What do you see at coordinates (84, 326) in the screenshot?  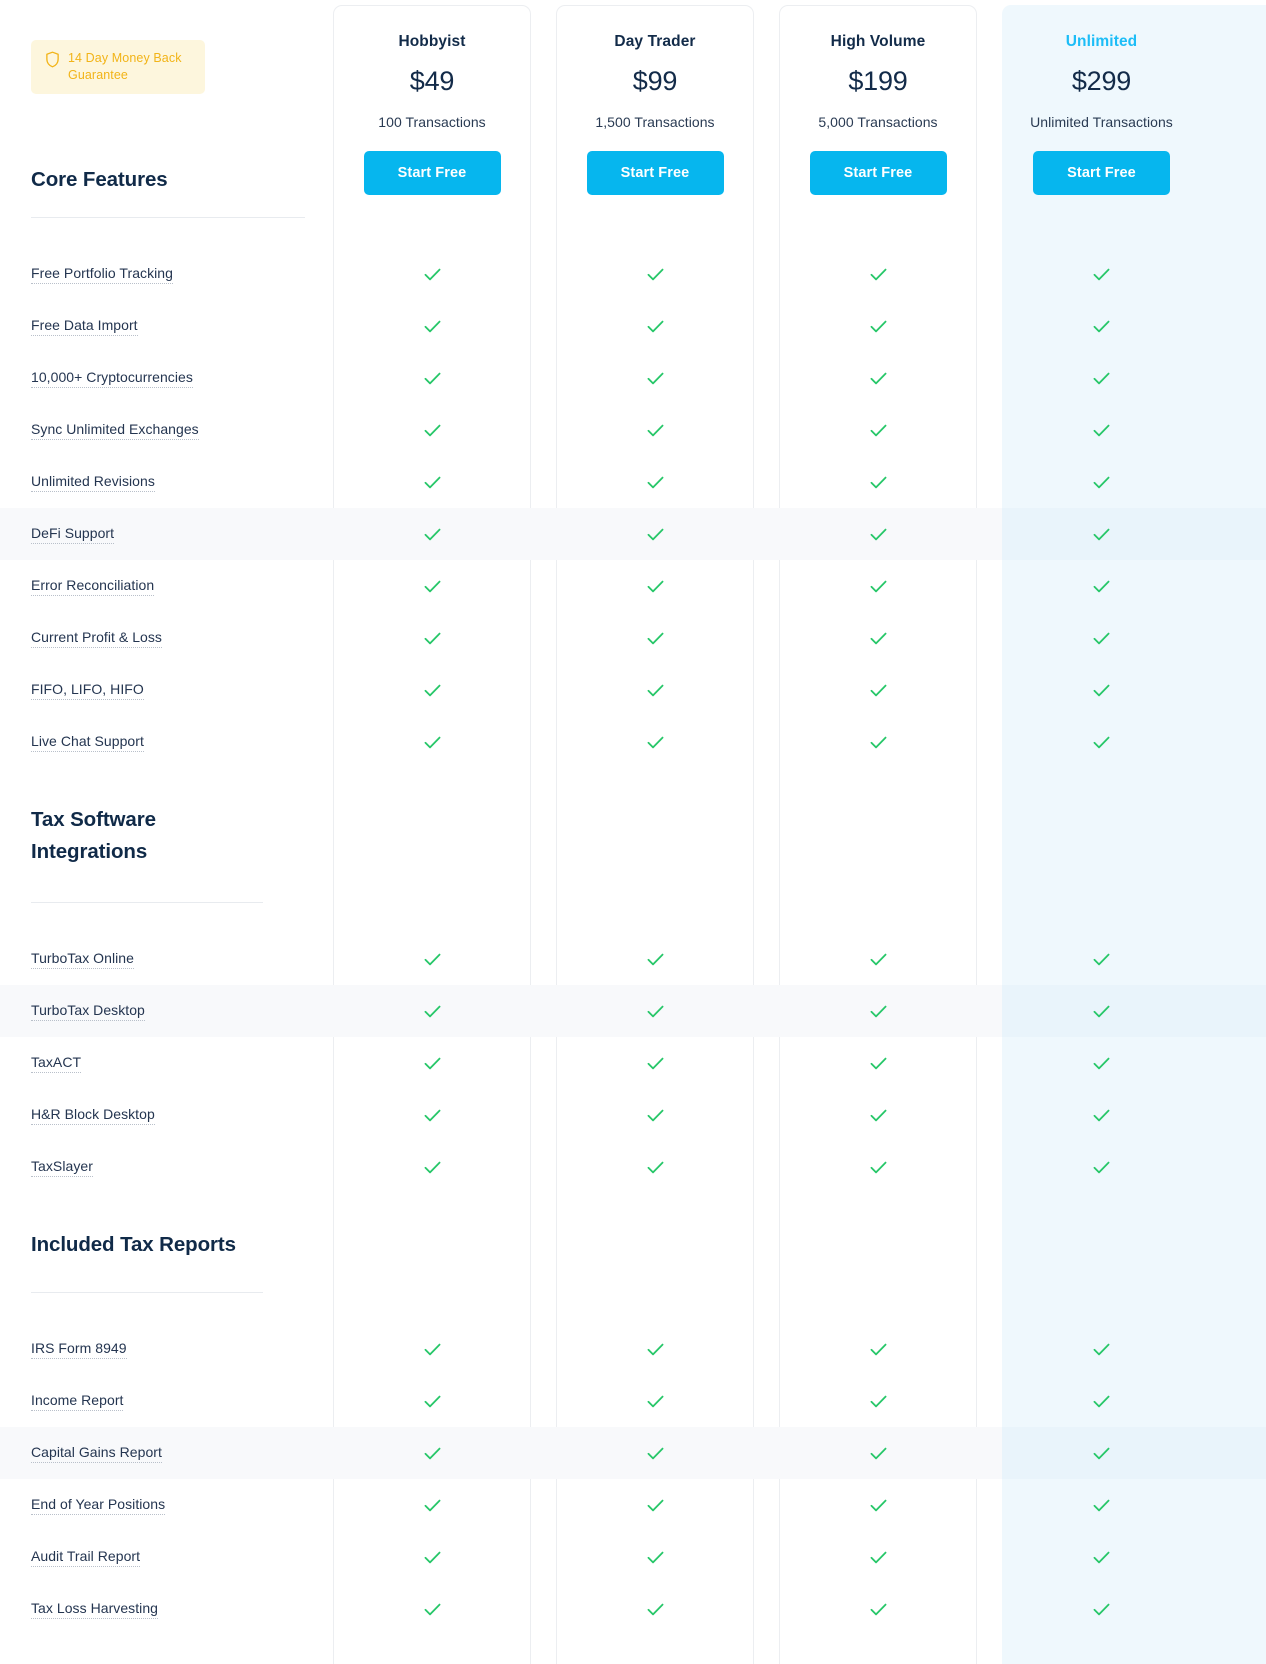 I see `feature-label-text: Free Data Import` at bounding box center [84, 326].